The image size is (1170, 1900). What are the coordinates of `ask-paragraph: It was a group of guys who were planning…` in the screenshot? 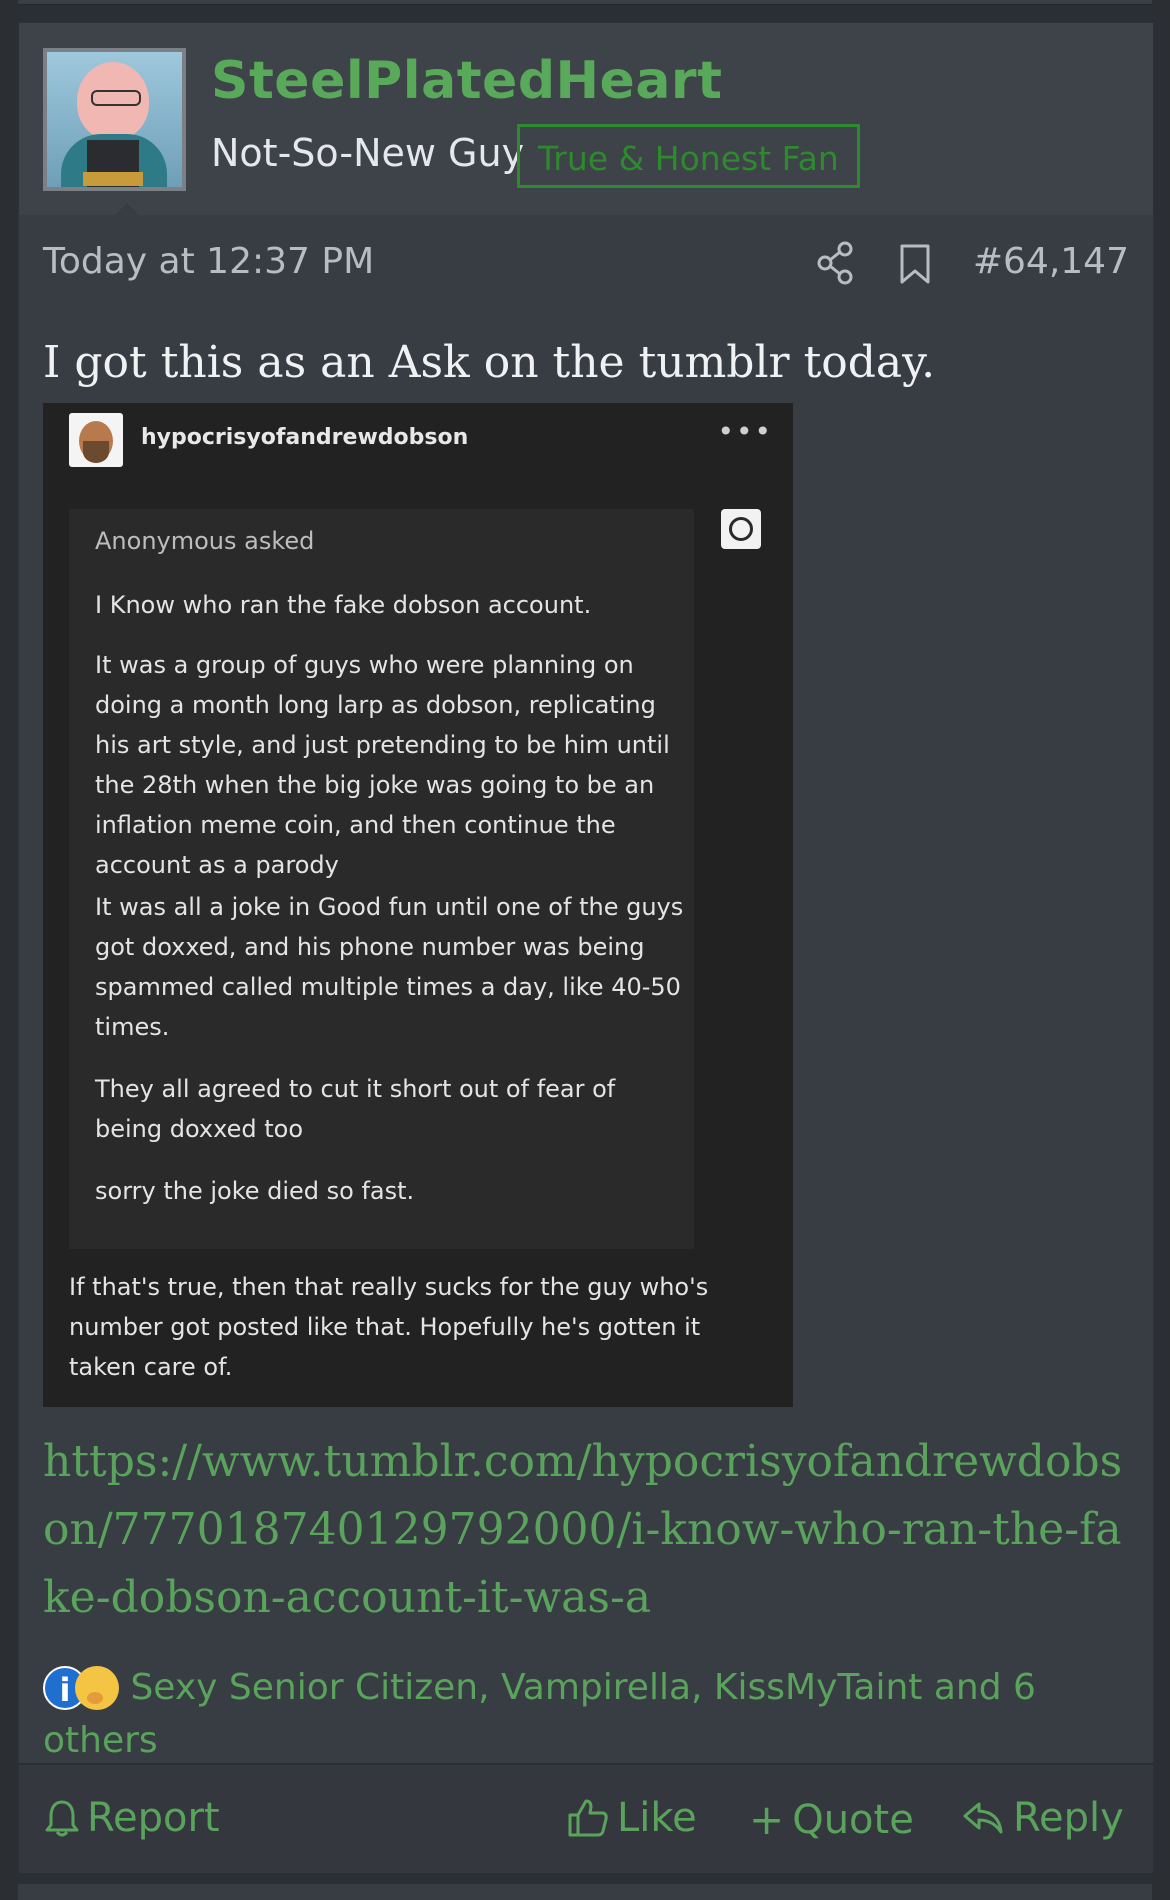 It's located at (382, 765).